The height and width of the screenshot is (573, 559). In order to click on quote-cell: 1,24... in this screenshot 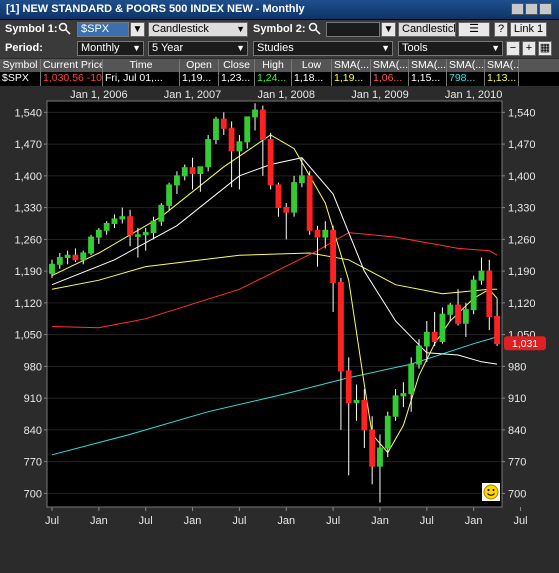, I will do `click(273, 79)`.